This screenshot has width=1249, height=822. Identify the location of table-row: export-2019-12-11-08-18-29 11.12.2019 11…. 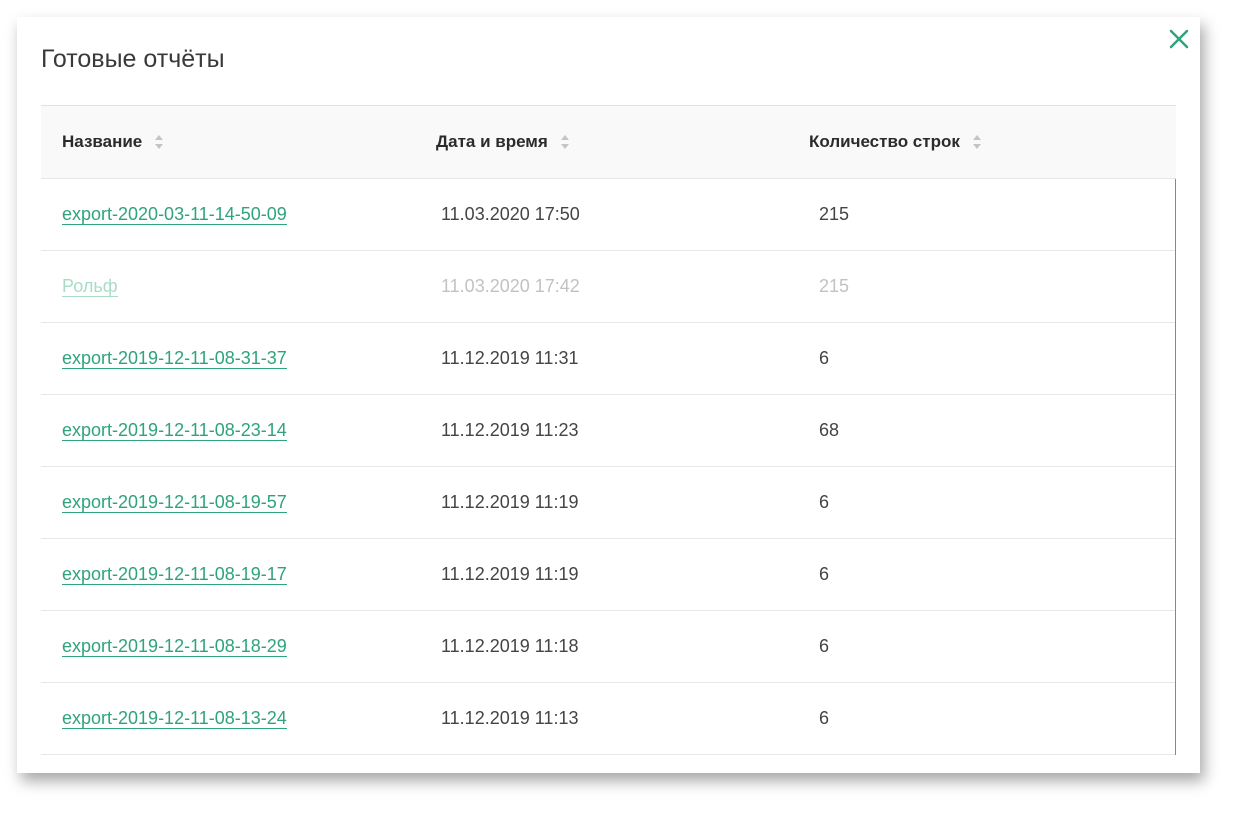
(608, 647).